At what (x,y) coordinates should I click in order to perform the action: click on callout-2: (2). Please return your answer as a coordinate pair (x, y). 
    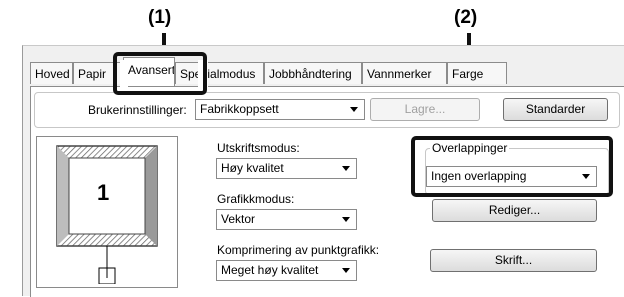
    Looking at the image, I should click on (466, 17).